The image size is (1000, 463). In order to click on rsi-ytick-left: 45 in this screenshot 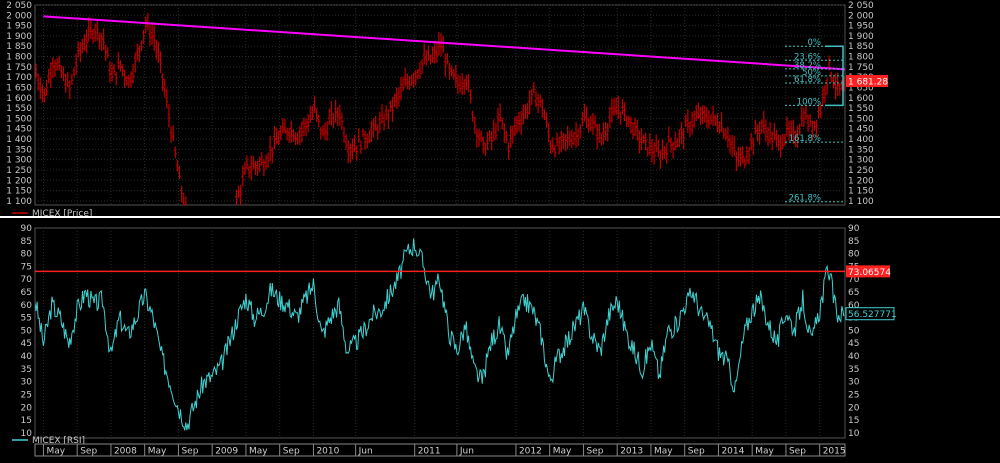, I will do `click(26, 344)`.